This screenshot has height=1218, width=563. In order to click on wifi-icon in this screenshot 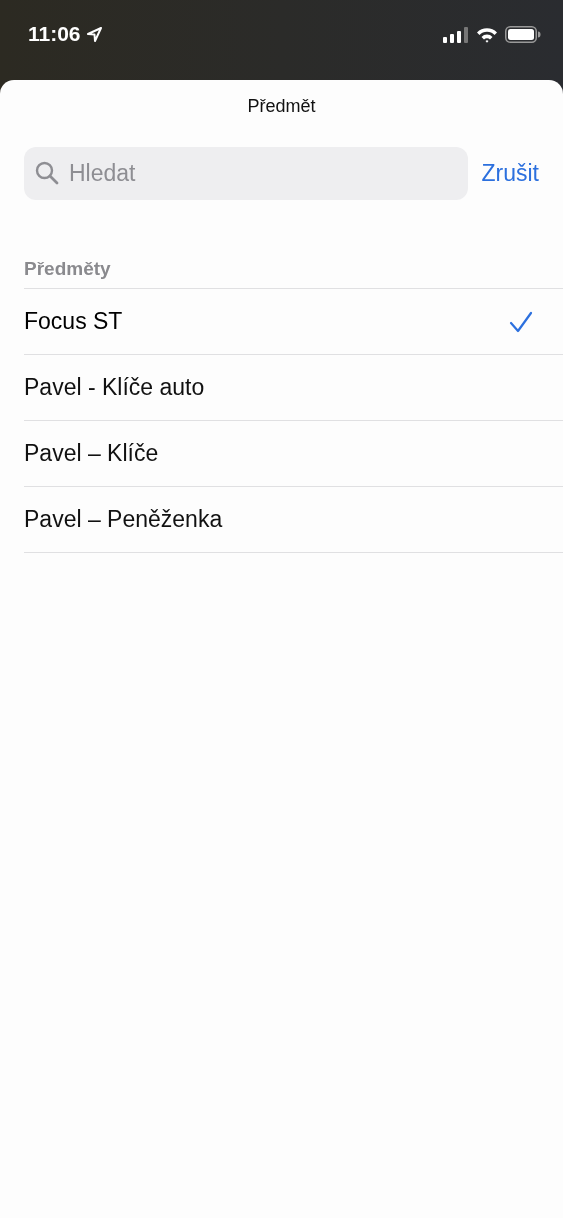, I will do `click(487, 34)`.